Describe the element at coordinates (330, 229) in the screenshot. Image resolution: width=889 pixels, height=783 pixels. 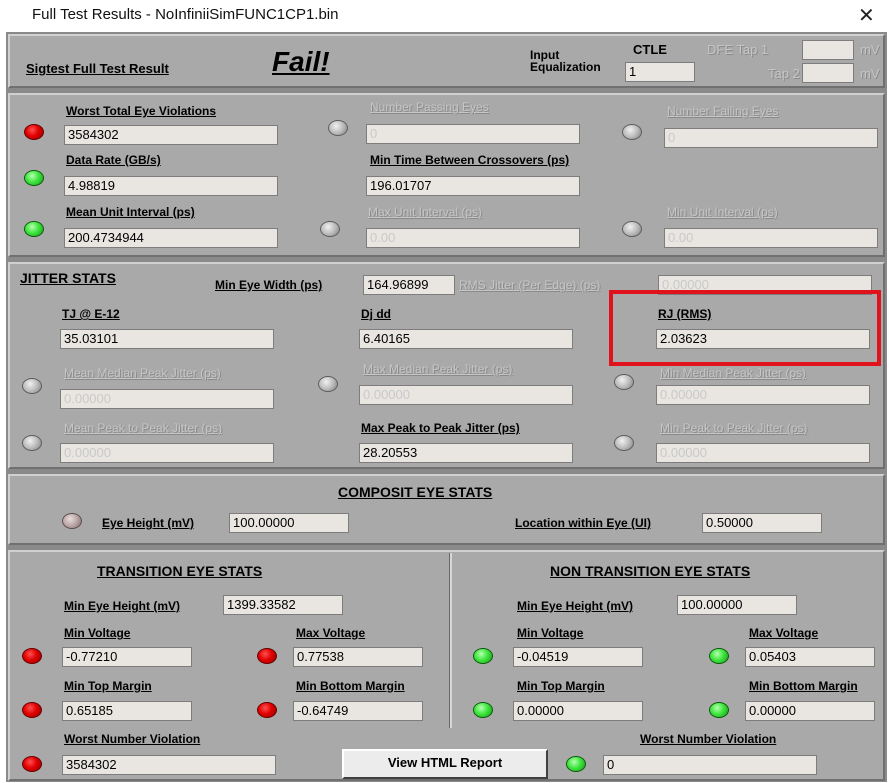
I see `max-ui-status-led` at that location.